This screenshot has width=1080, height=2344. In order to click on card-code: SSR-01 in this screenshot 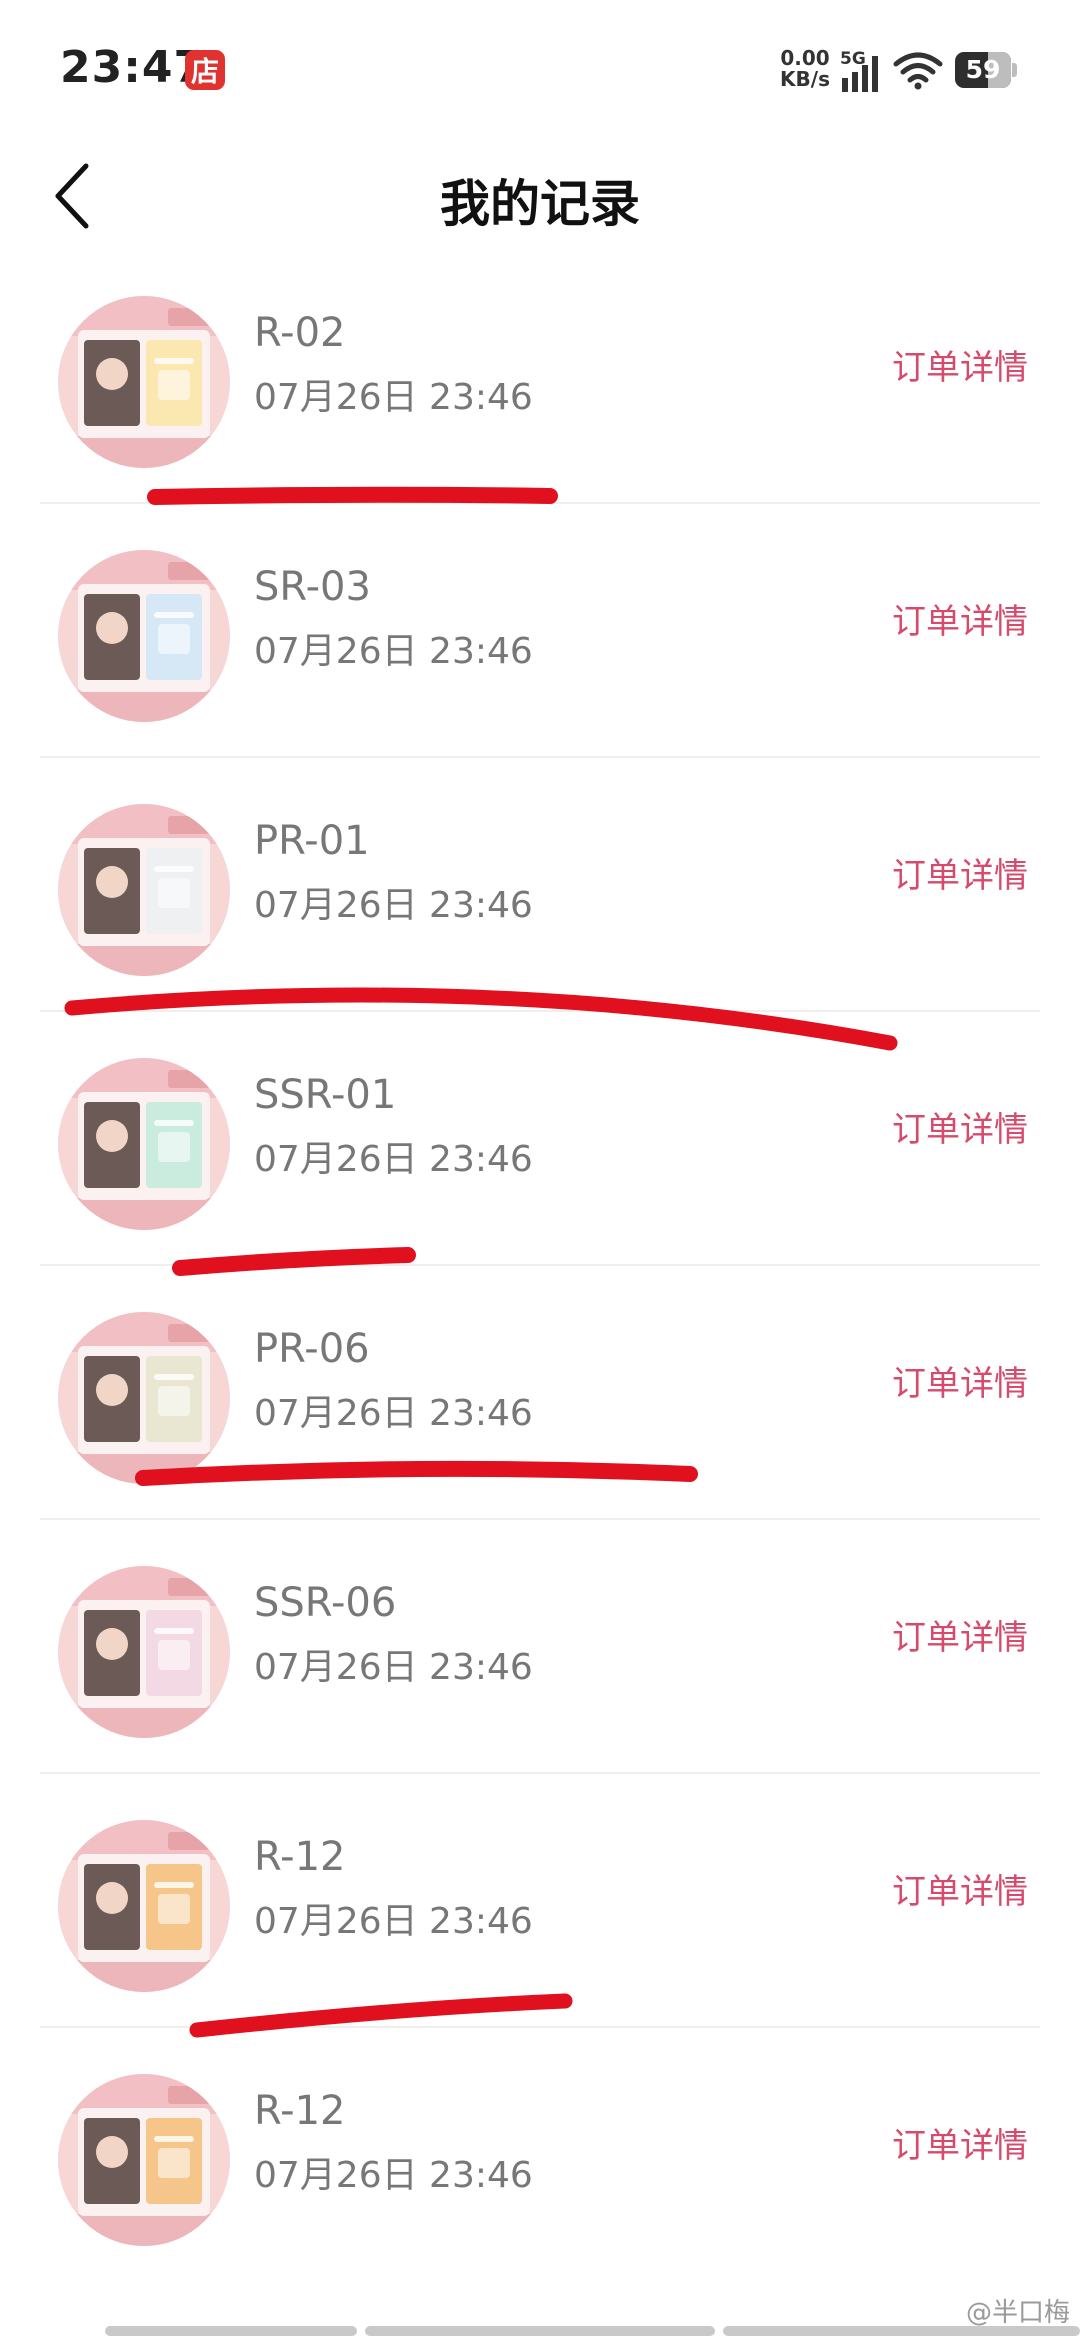, I will do `click(325, 1095)`.